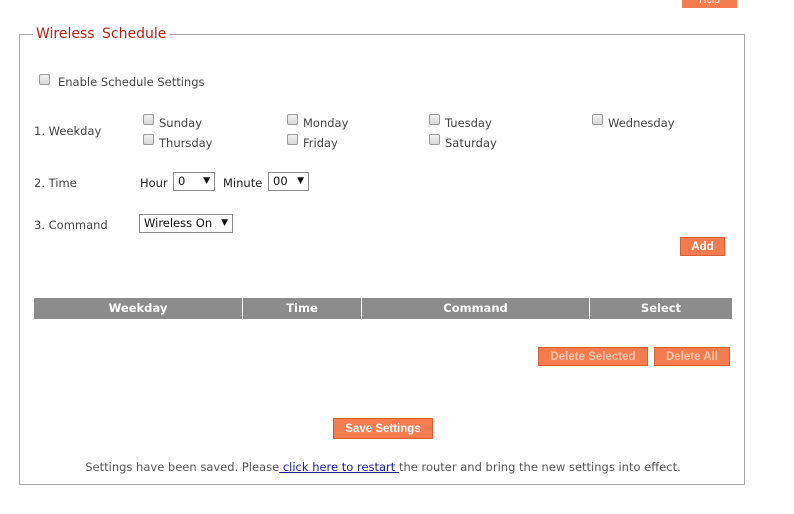 The height and width of the screenshot is (514, 794). What do you see at coordinates (692, 356) in the screenshot?
I see `delete-all-button: Delete All` at bounding box center [692, 356].